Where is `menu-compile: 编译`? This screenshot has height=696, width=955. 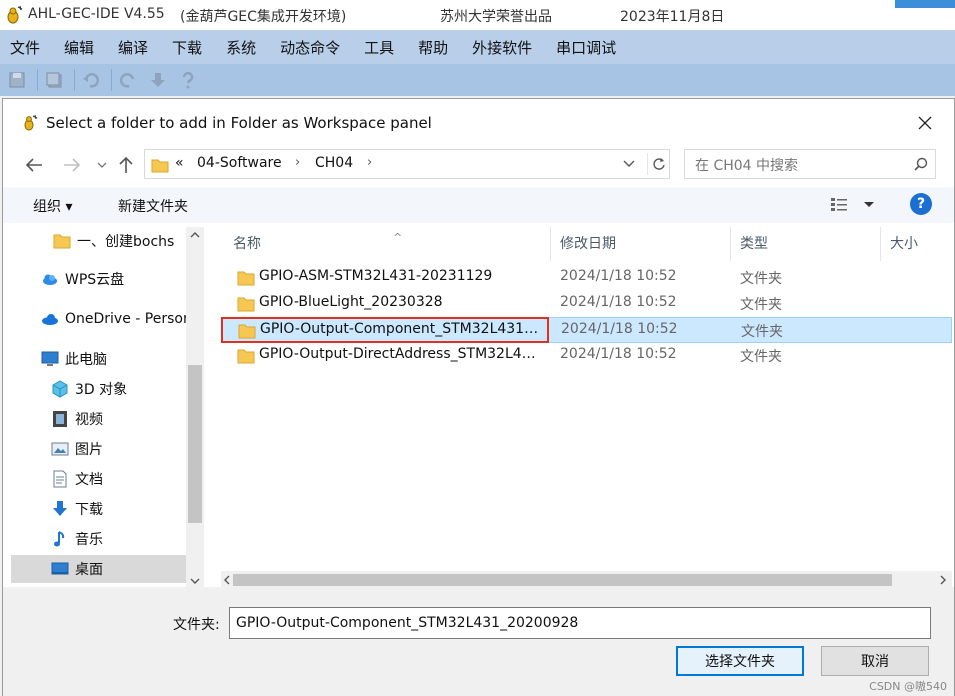 menu-compile: 编译 is located at coordinates (133, 47).